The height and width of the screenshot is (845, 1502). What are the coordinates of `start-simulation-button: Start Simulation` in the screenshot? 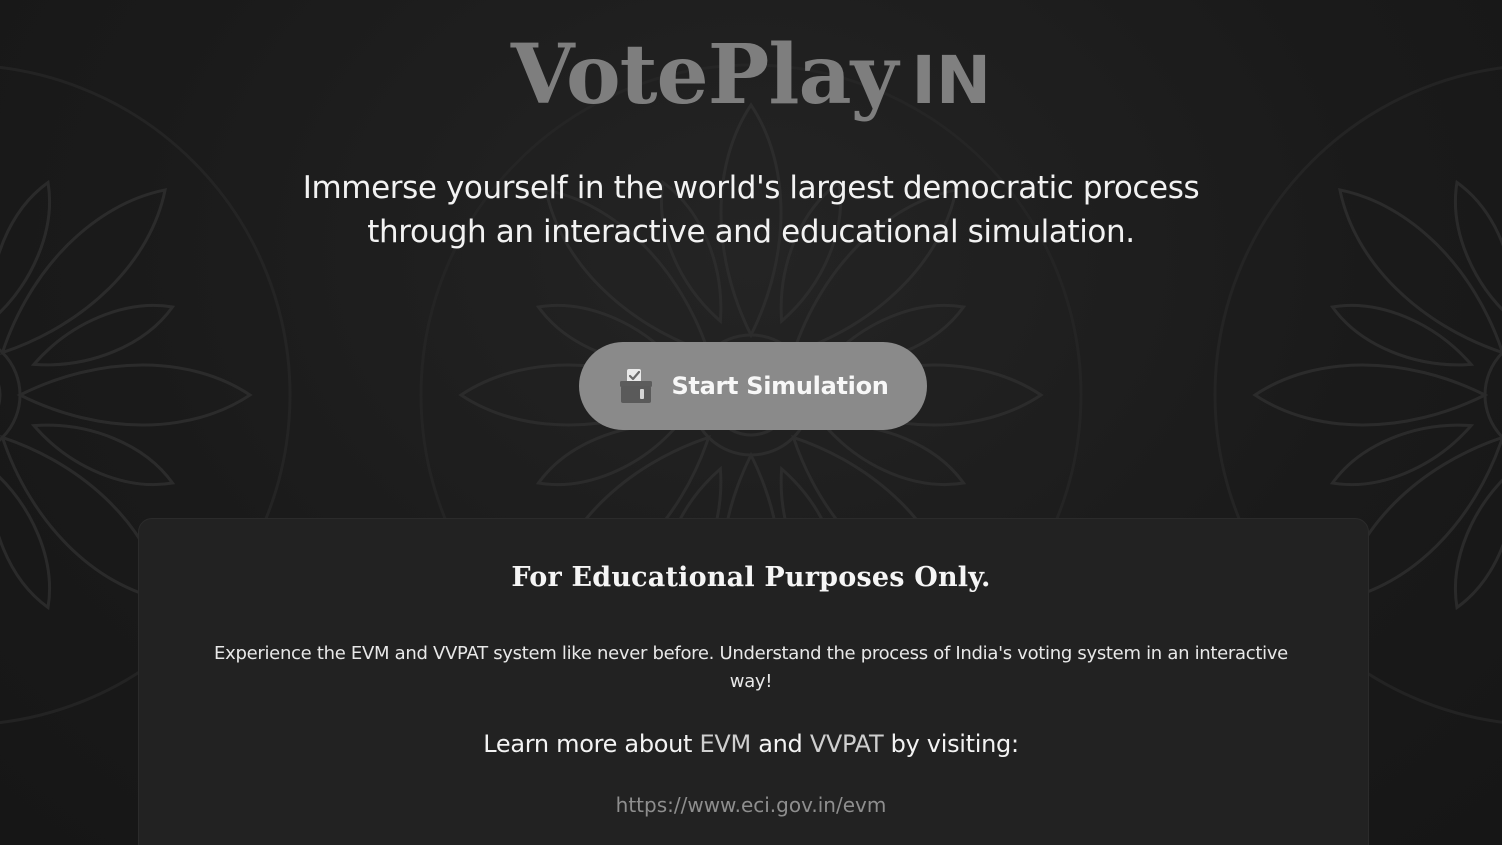 It's located at (753, 386).